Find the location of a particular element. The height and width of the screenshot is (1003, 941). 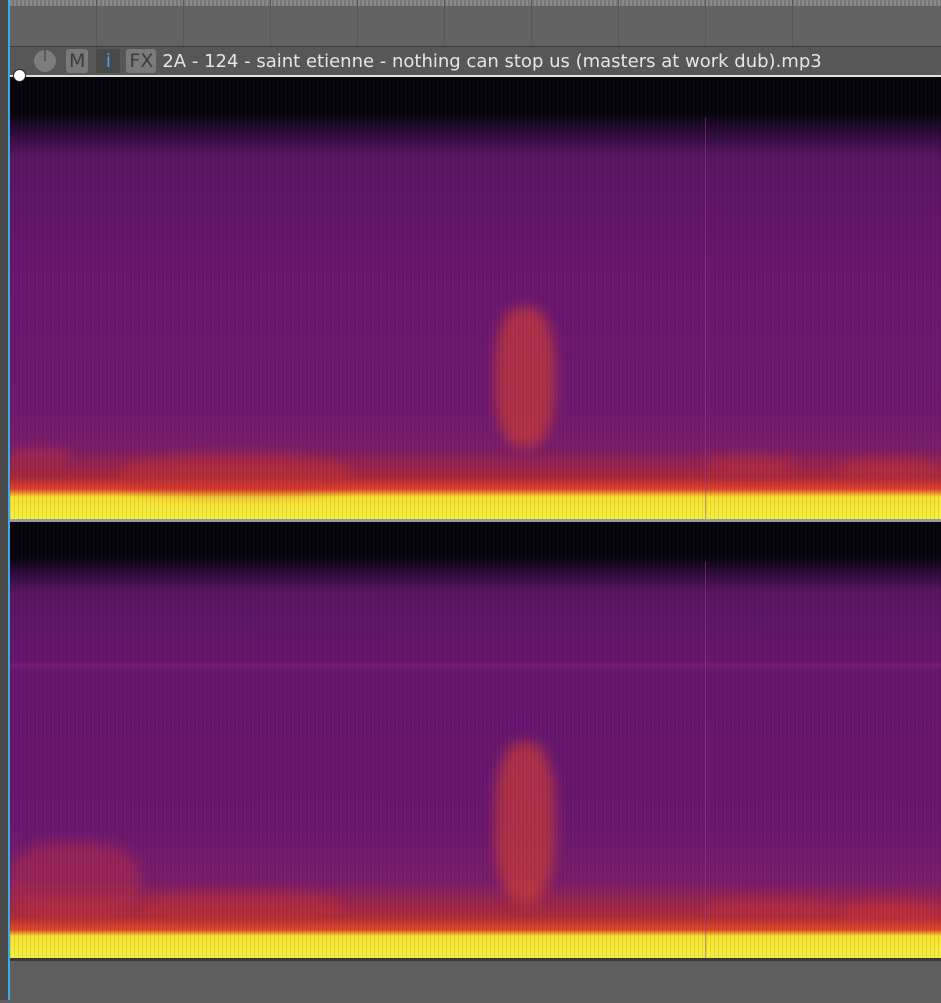

waveform-strip is located at coordinates (475, 3).